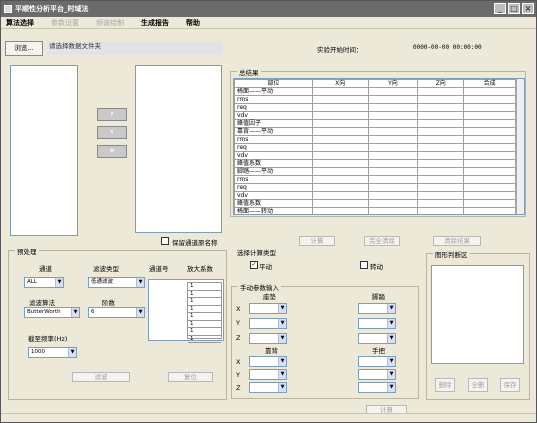 This screenshot has height=423, width=537. Describe the element at coordinates (377, 374) in the screenshot. I see `hand-y-select: ▼` at that location.